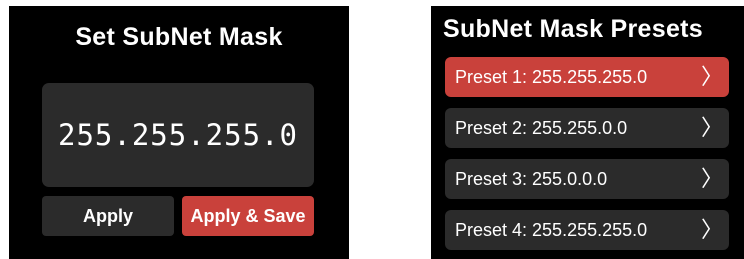  What do you see at coordinates (531, 179) in the screenshot?
I see `preset-label: Preset 3: 255.0.0.0` at bounding box center [531, 179].